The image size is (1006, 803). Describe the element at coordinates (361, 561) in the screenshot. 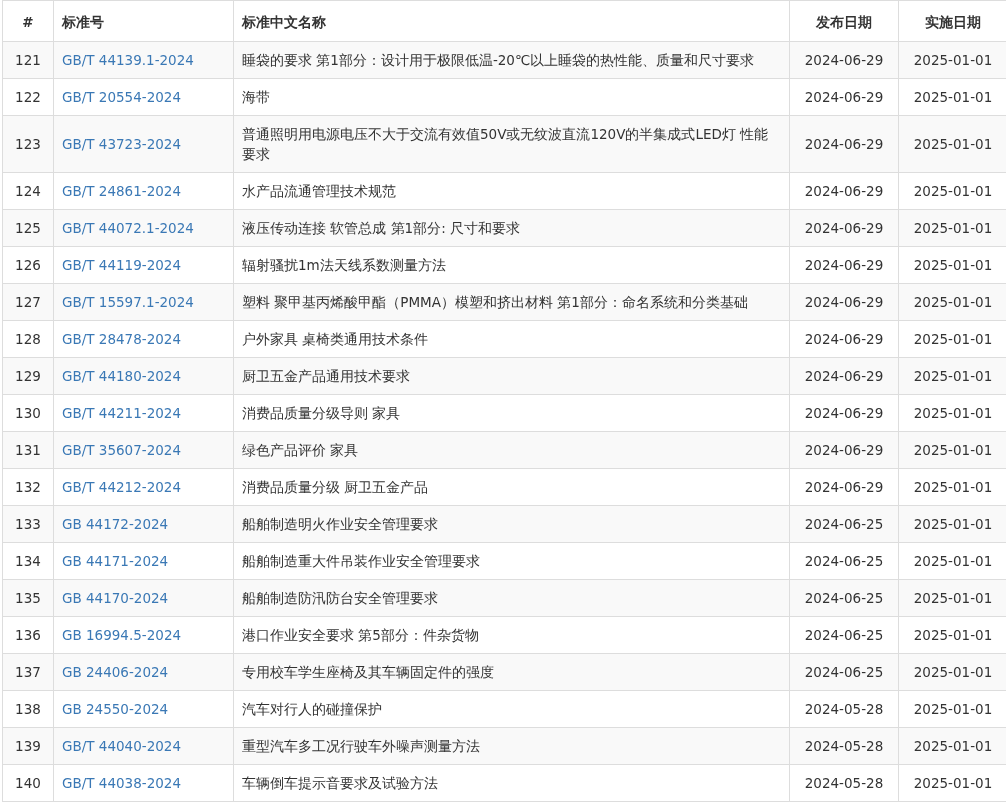

I see `standard-name: 船舶制造重大件吊装作业安全管理要求` at that location.